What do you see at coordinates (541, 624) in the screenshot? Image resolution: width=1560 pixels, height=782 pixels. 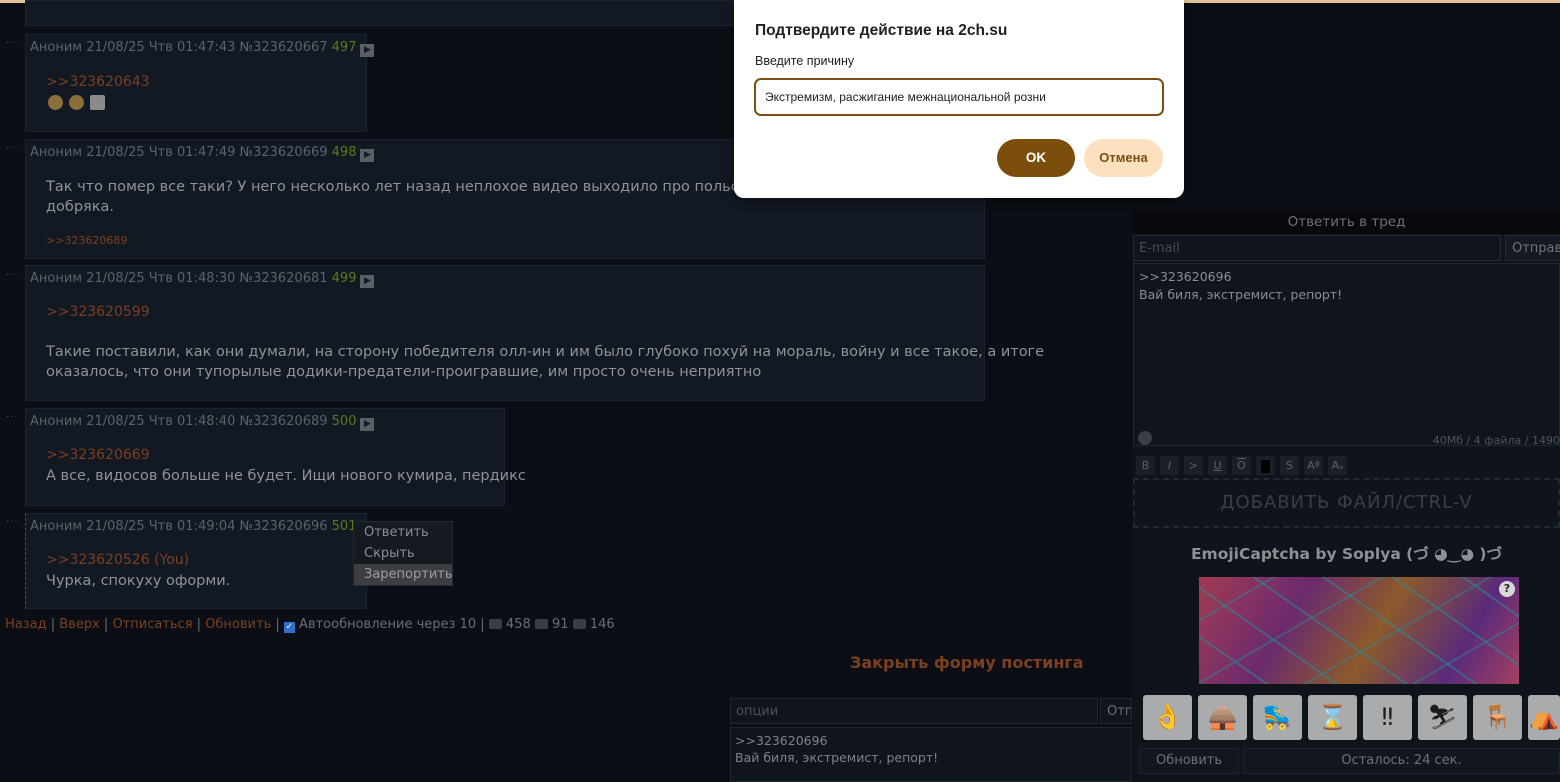 I see `images-count-icon` at bounding box center [541, 624].